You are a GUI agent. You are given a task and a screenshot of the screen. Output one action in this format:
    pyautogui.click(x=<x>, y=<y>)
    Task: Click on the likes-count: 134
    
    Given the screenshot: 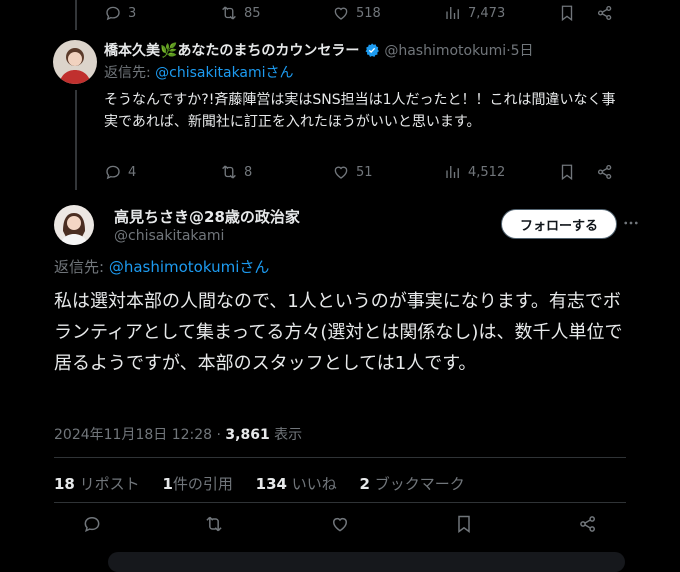 What is the action you would take?
    pyautogui.click(x=271, y=484)
    